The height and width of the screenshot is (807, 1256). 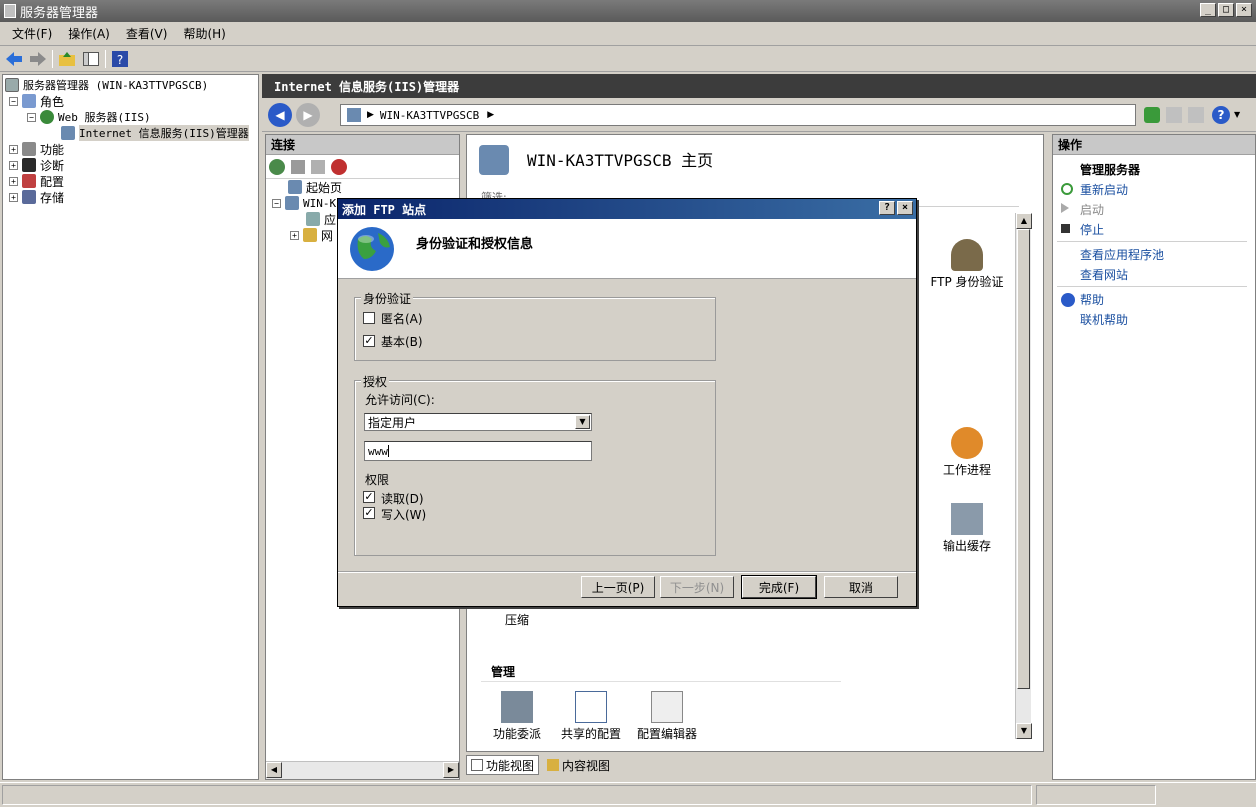 I want to click on content-view-icon, so click(x=553, y=765).